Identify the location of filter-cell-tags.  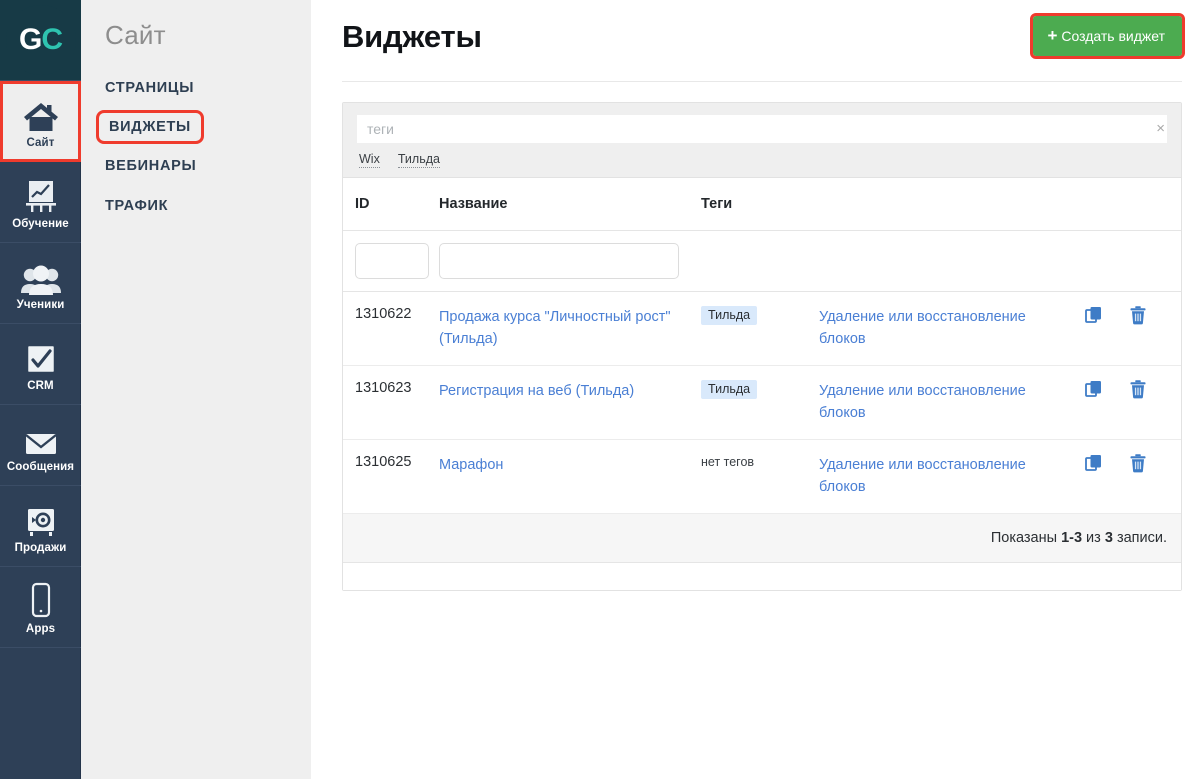
(760, 261).